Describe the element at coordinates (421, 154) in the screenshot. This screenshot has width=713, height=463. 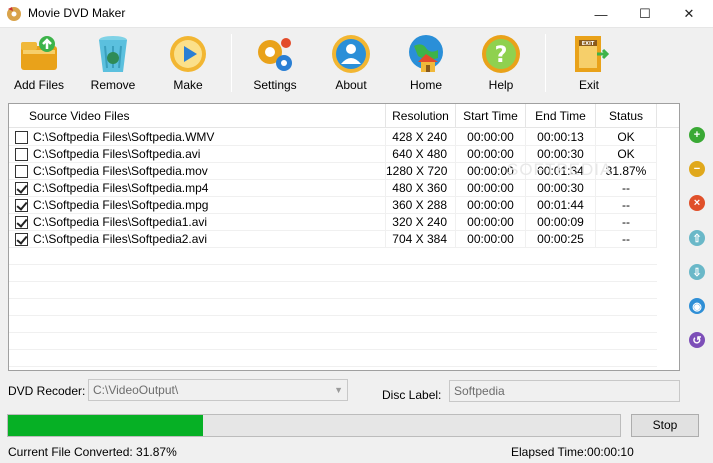
I see `cell-resolution: 640 X 480` at that location.